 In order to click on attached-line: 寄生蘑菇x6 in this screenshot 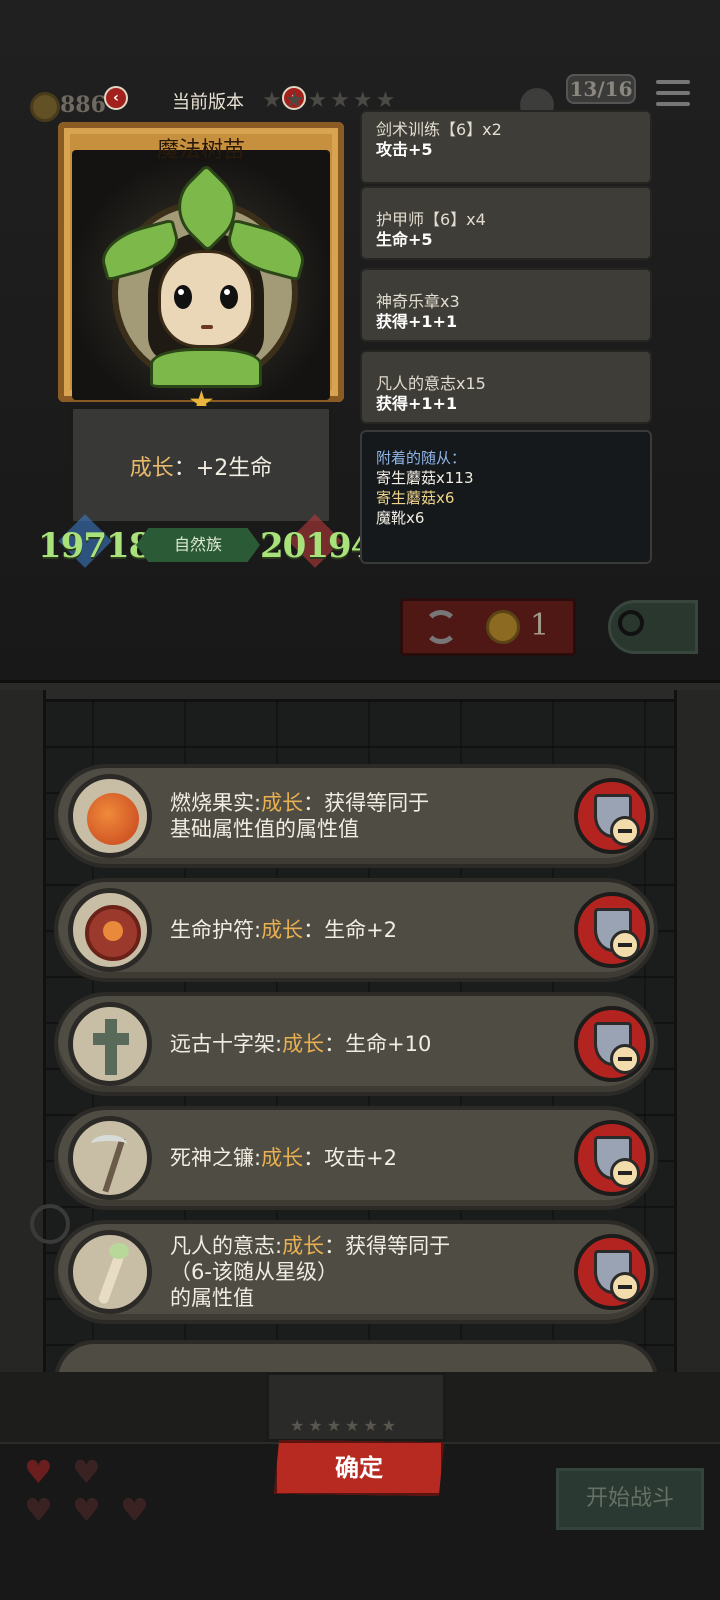, I will do `click(415, 498)`.